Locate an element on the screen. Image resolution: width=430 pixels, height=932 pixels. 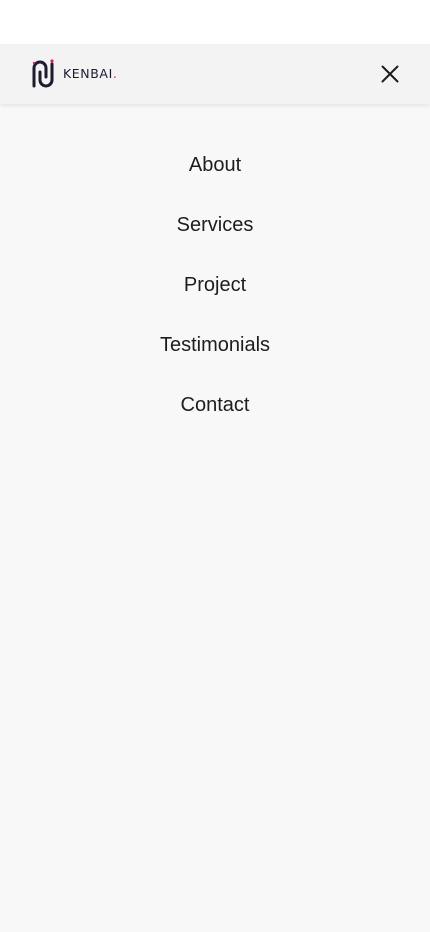
logo-link: KENBAI. is located at coordinates (74, 74).